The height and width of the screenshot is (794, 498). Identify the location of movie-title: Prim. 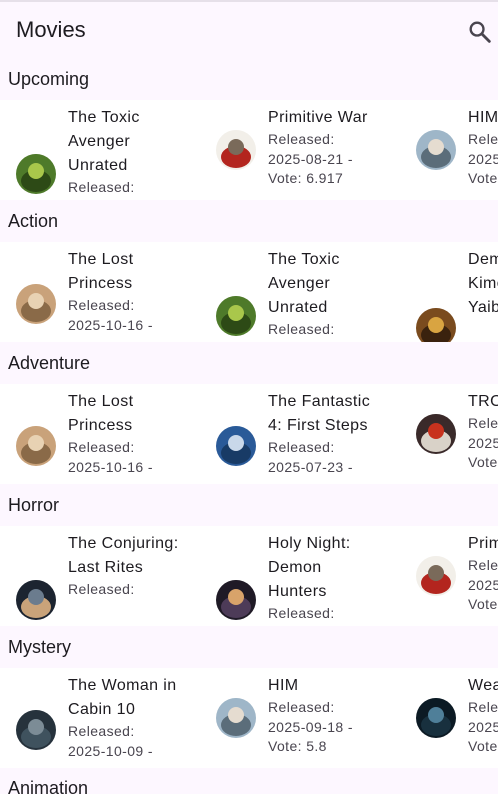
(483, 543).